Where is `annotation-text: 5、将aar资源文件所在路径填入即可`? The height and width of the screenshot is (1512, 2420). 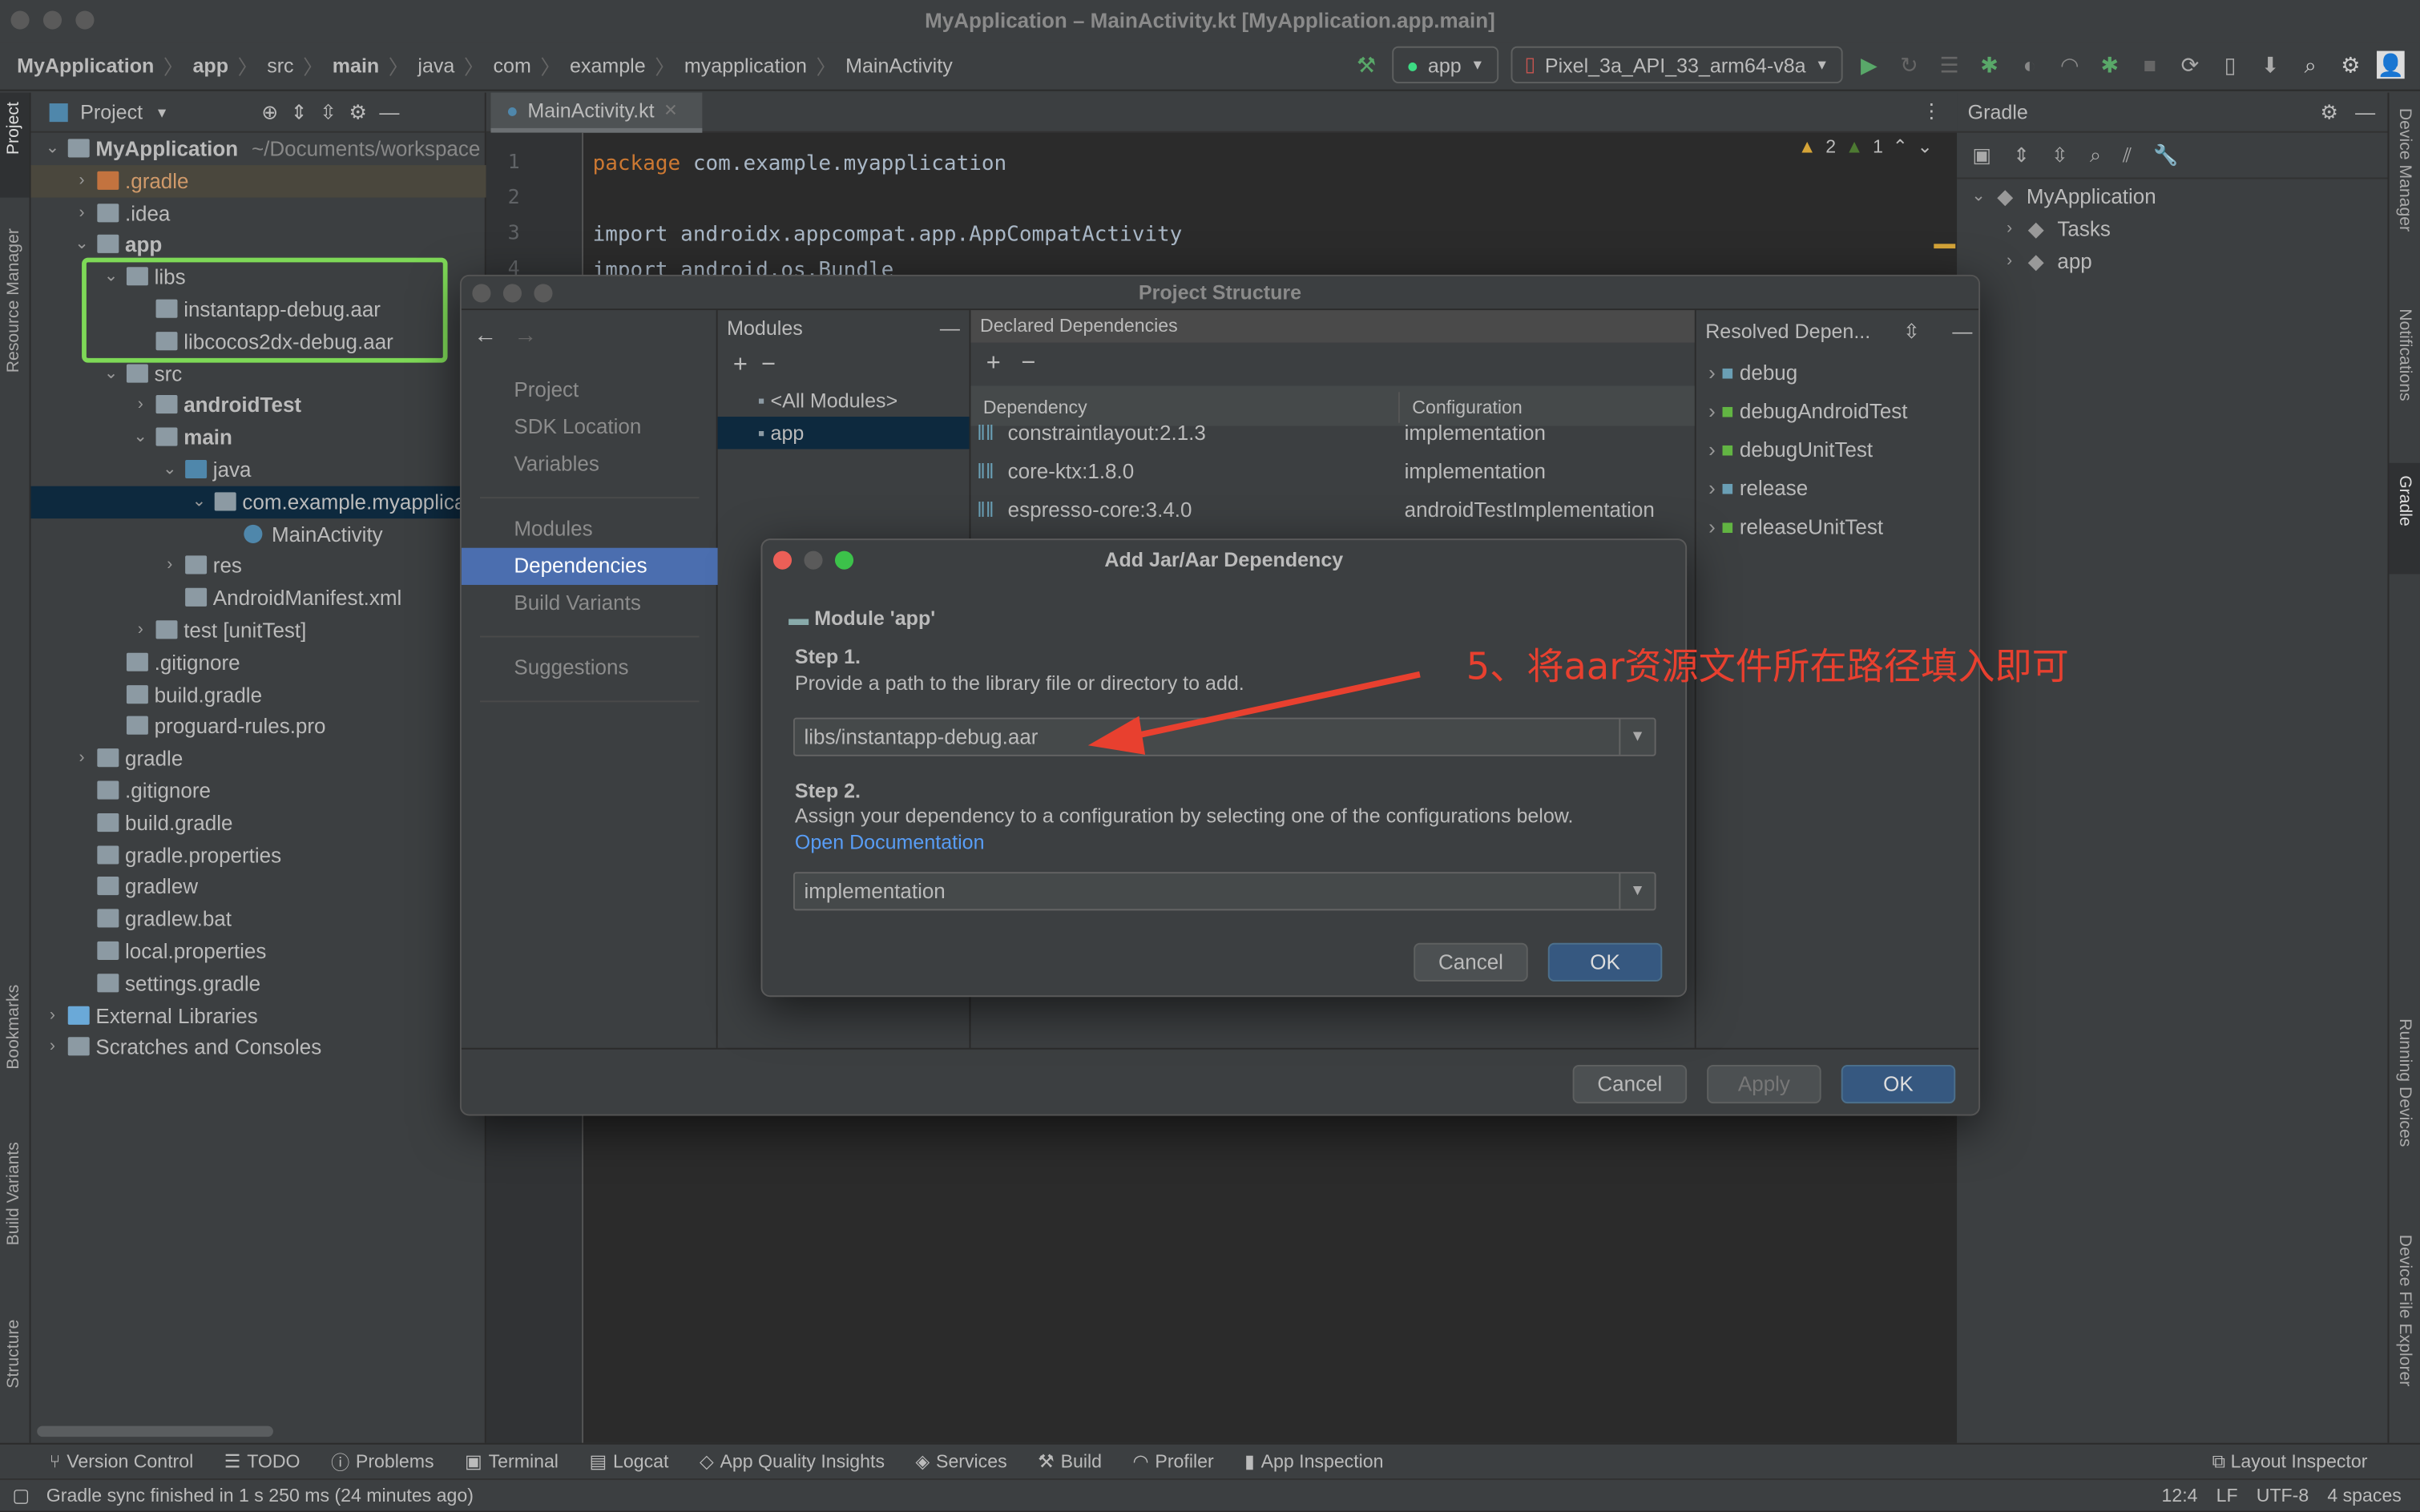
annotation-text: 5、将aar资源文件所在路径填入即可 is located at coordinates (1767, 663).